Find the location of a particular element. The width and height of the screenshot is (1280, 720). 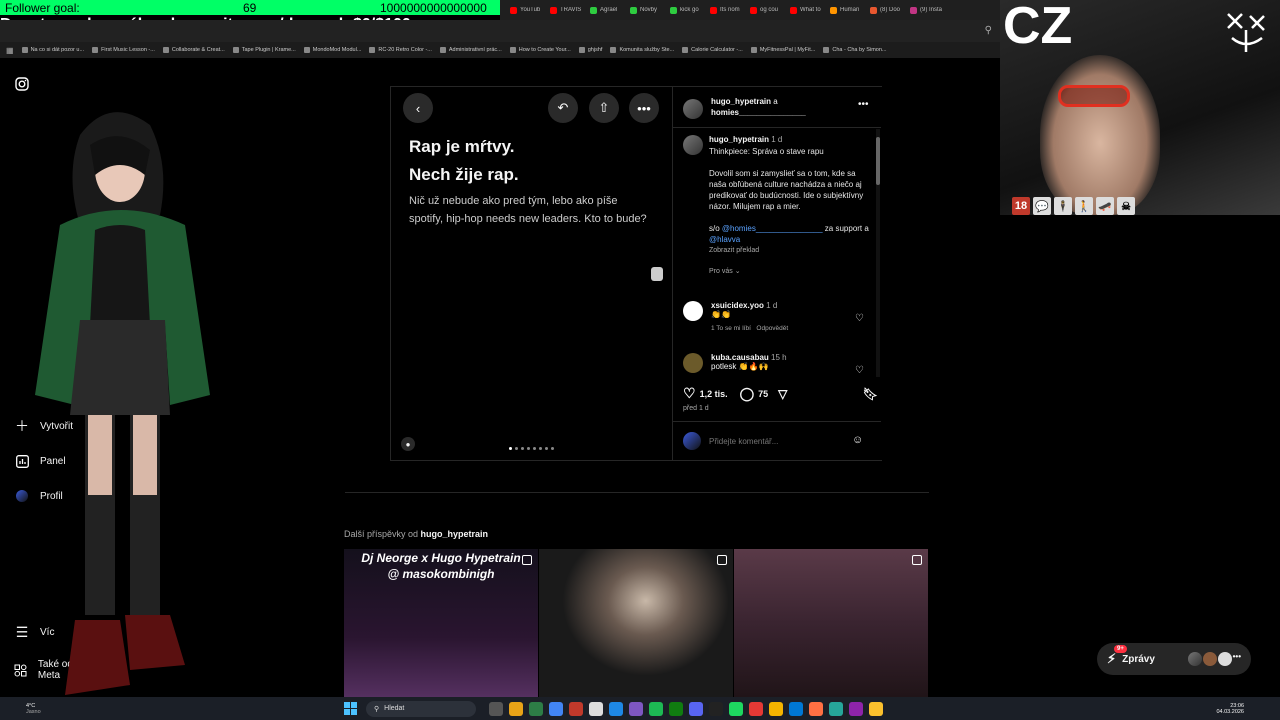

translate-link: Zobrazit překlad is located at coordinates (791, 250).